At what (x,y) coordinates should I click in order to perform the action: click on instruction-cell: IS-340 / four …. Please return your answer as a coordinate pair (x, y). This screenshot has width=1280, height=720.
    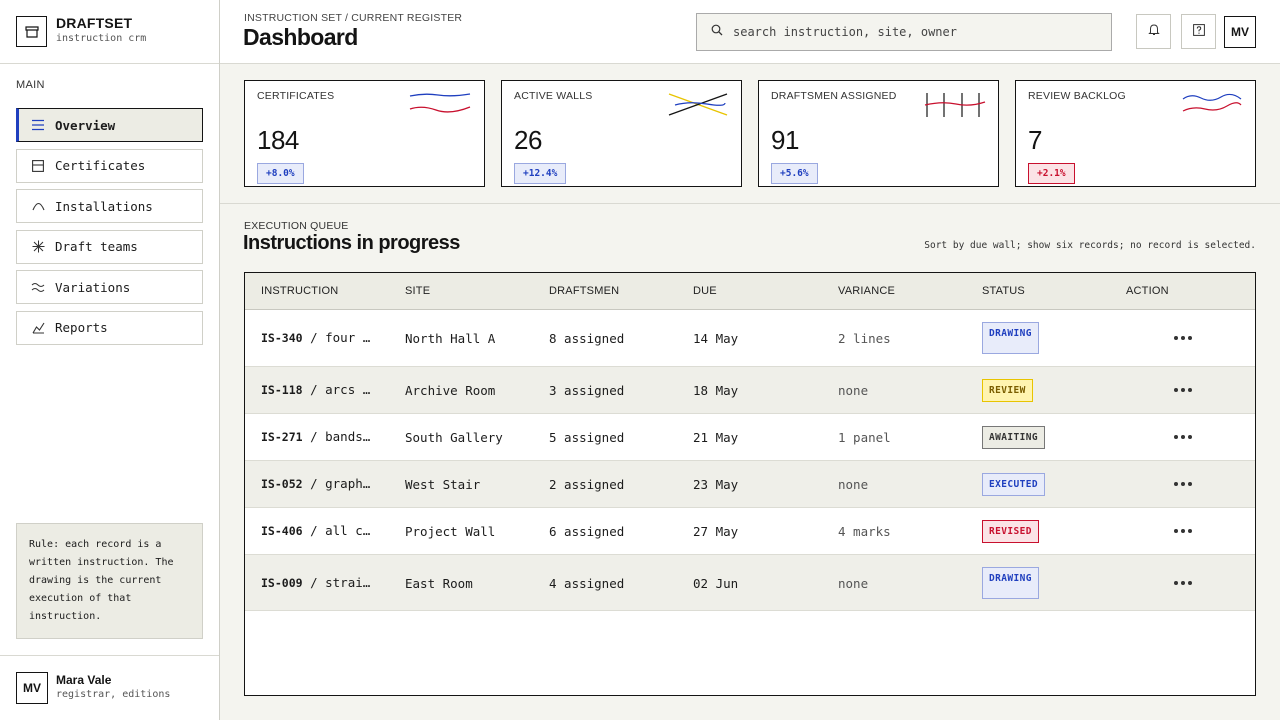
    Looking at the image, I should click on (317, 337).